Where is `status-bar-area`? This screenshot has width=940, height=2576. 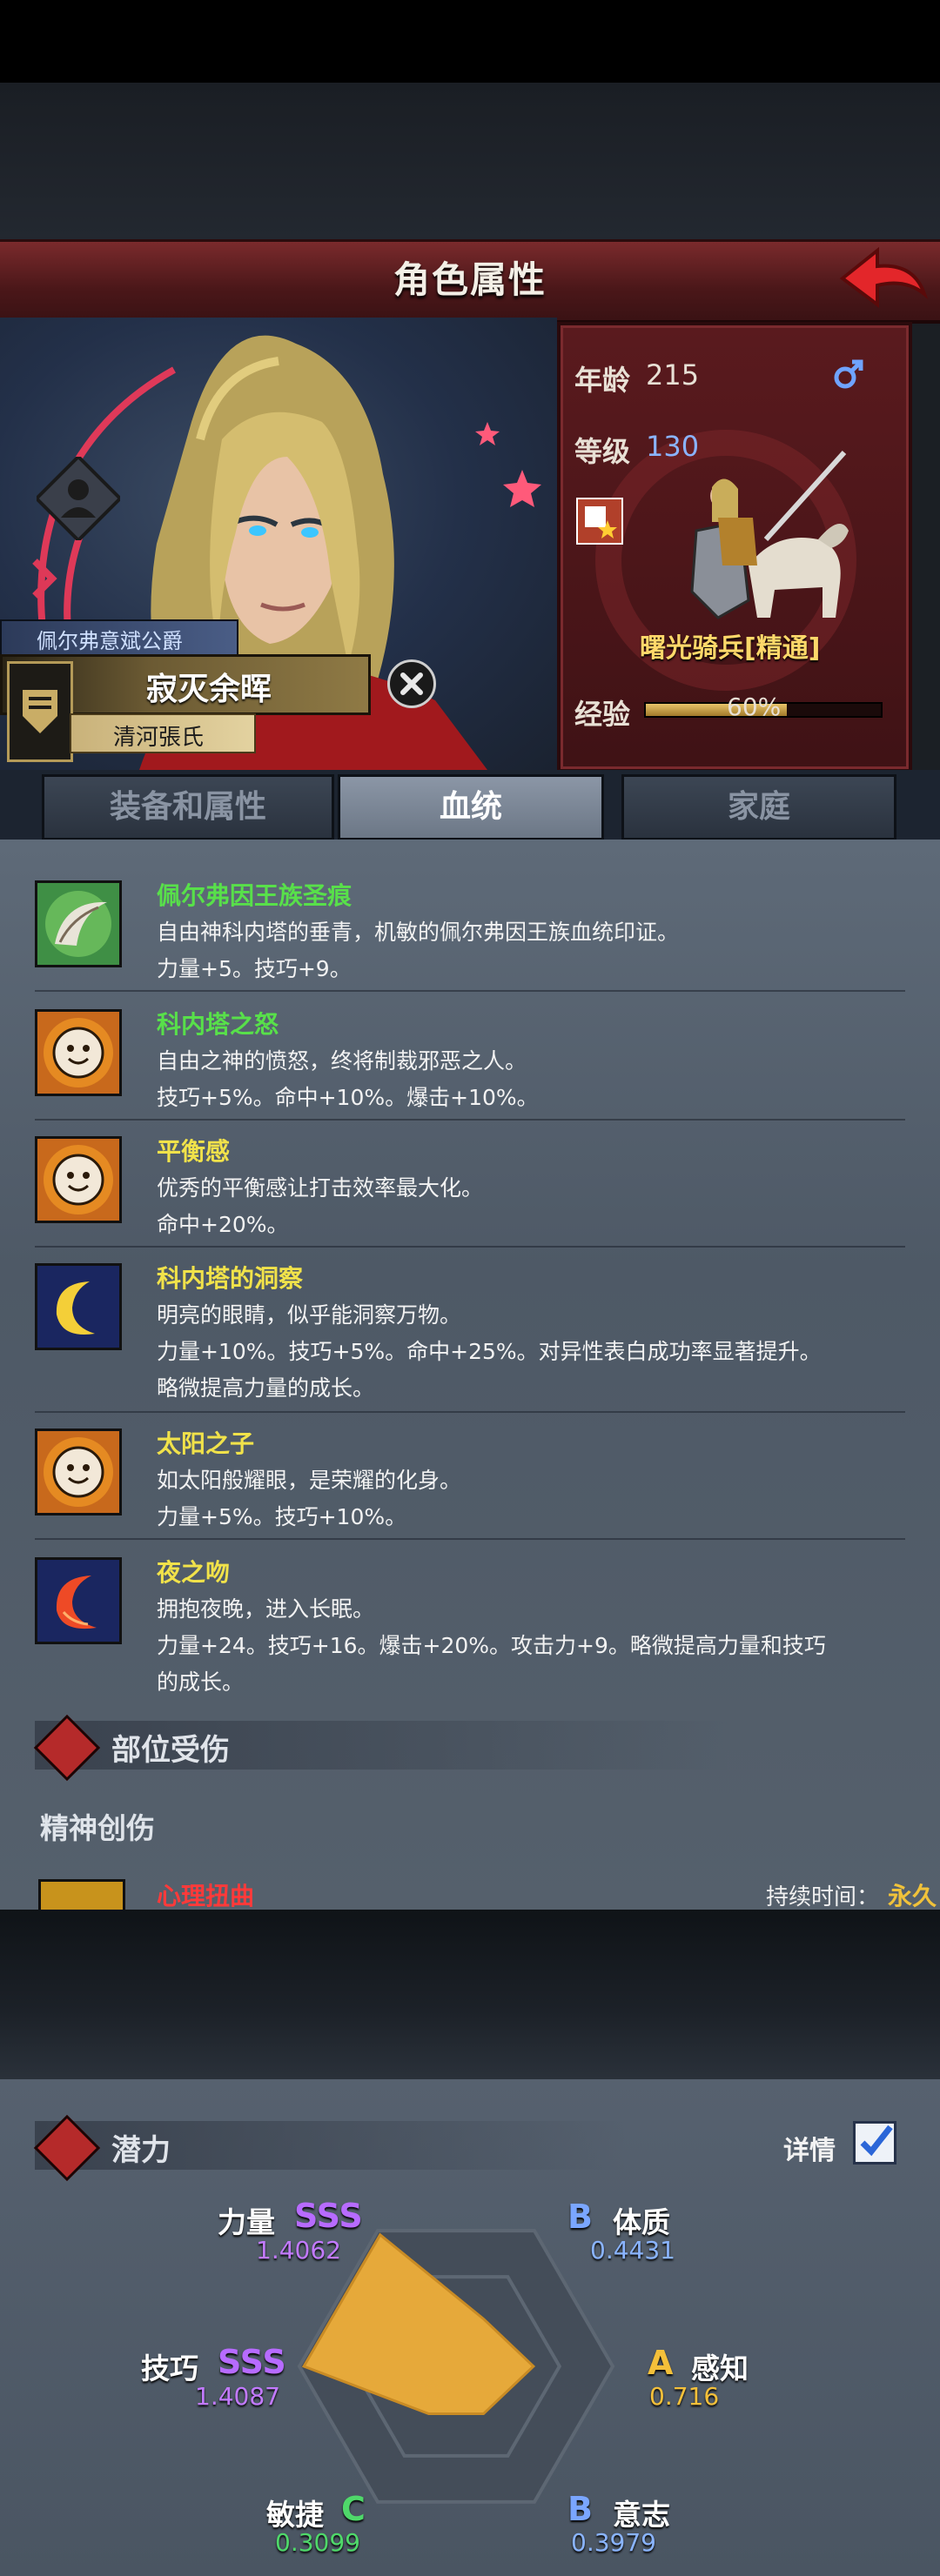
status-bar-area is located at coordinates (470, 41).